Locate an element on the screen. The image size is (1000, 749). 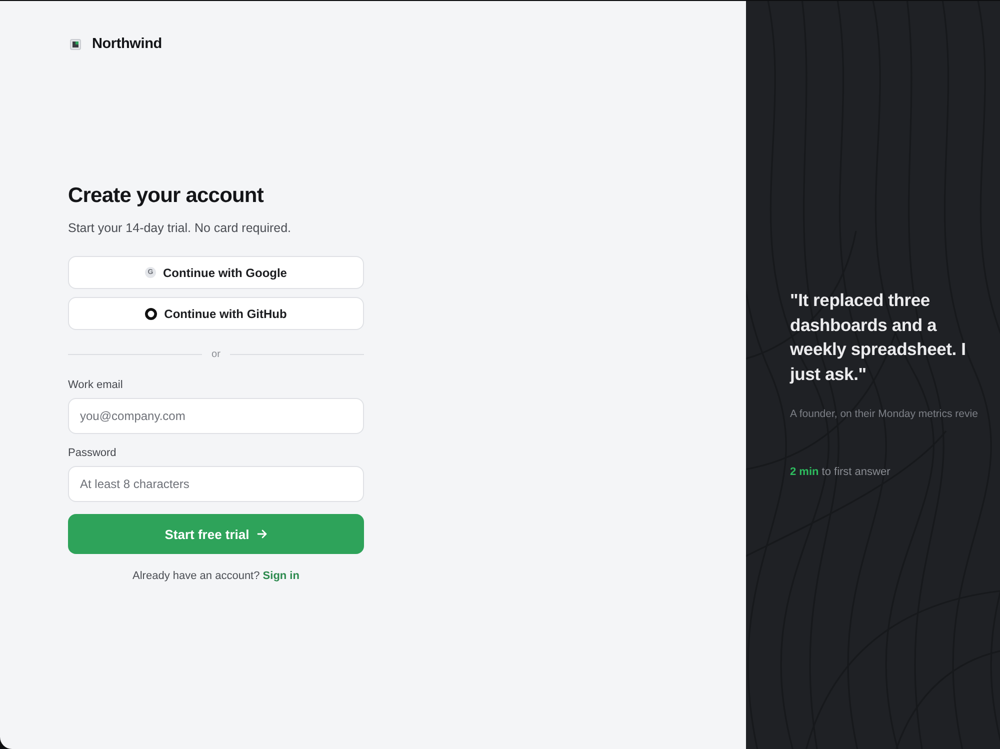
field-label: Password is located at coordinates (92, 453).